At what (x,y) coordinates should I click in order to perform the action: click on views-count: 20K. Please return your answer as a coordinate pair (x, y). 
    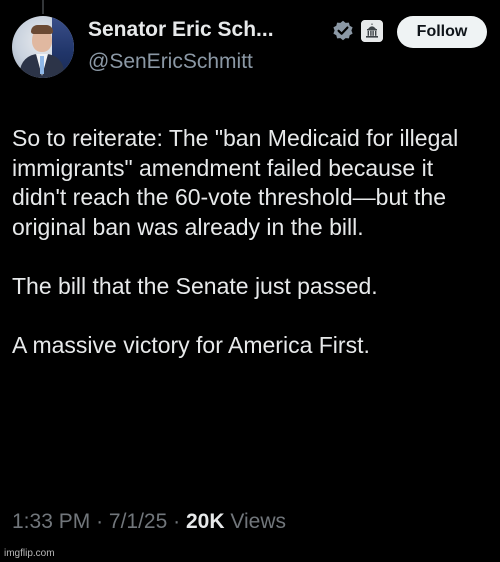
    Looking at the image, I should click on (205, 521).